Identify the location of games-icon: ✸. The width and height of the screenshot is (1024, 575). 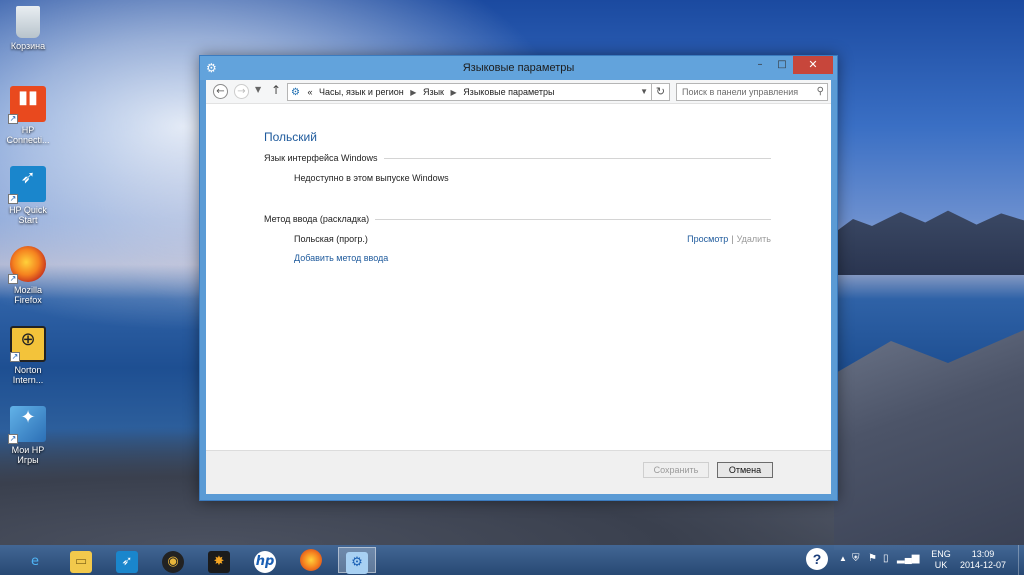
(219, 562).